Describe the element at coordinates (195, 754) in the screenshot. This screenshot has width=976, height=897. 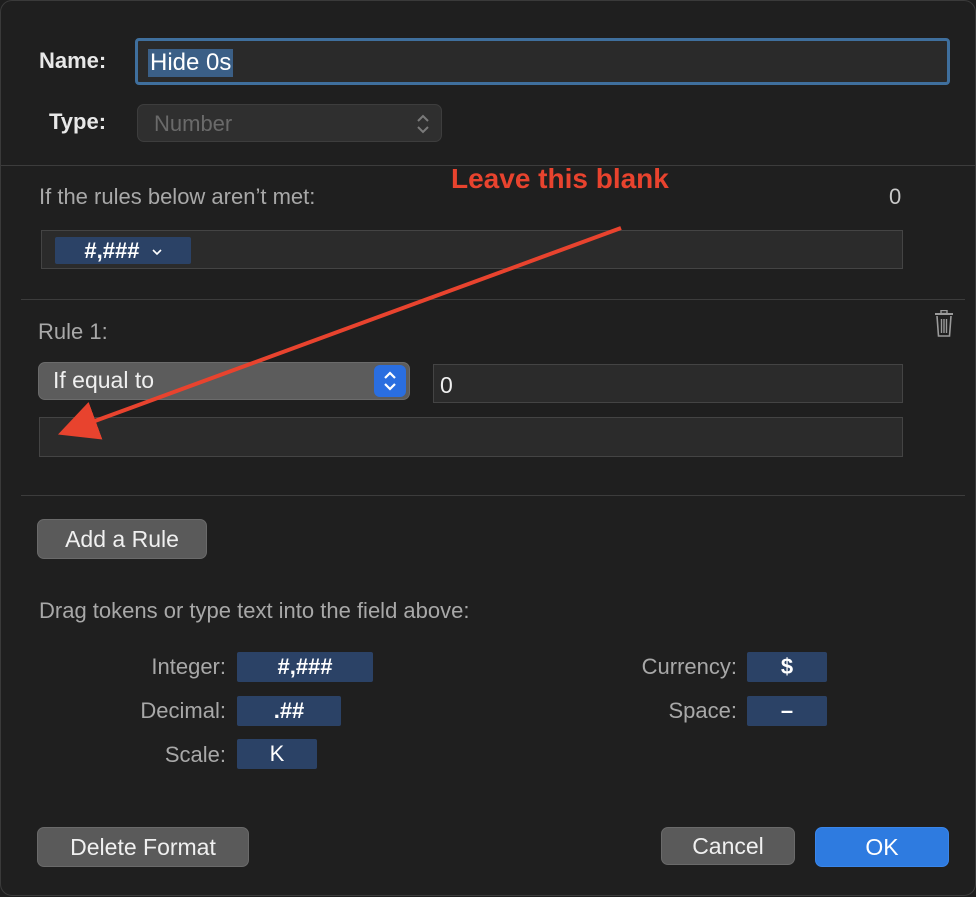
I see `scale-label: Scale:` at that location.